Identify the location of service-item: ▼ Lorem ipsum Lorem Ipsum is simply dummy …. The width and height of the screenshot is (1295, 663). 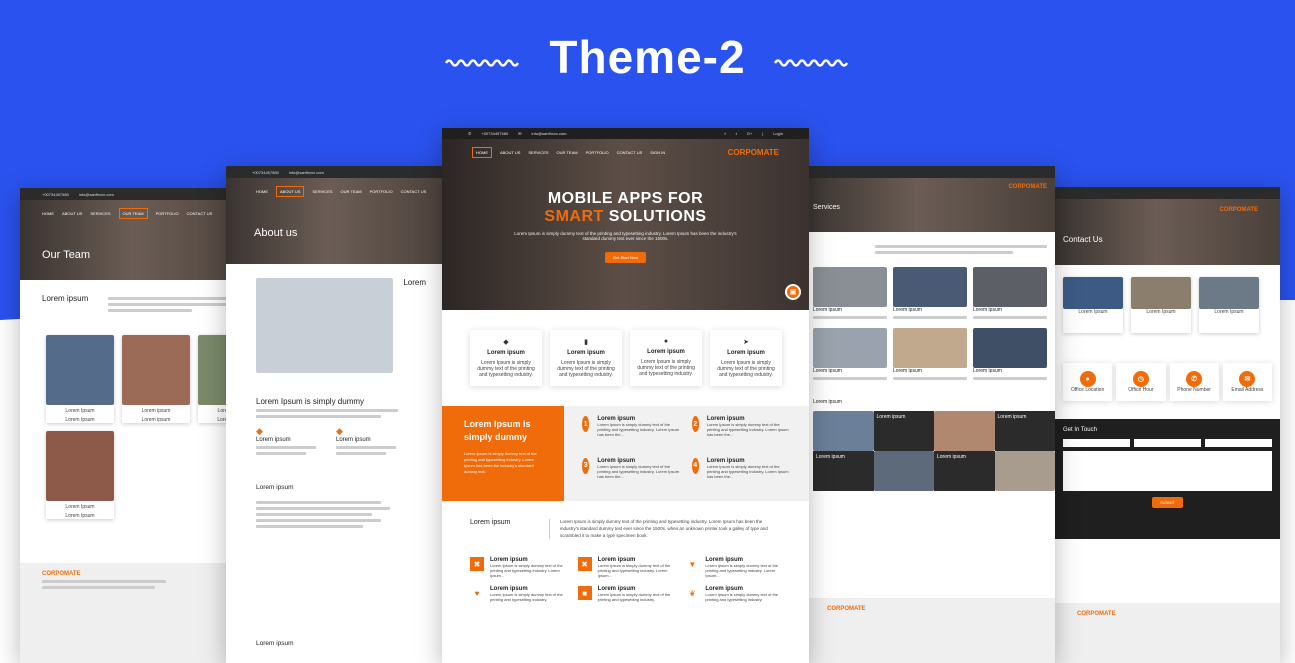
(733, 567).